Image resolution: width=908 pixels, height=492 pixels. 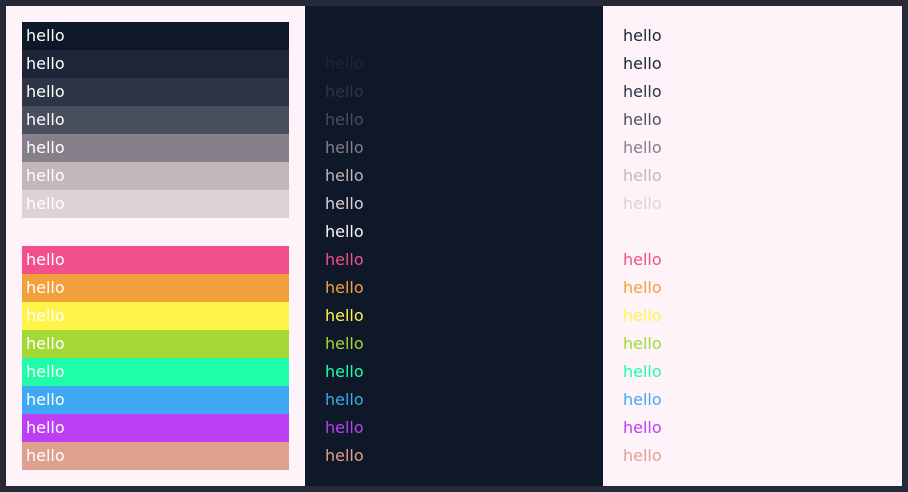 I want to click on light-panel-shade-text-1: hello, so click(x=642, y=35).